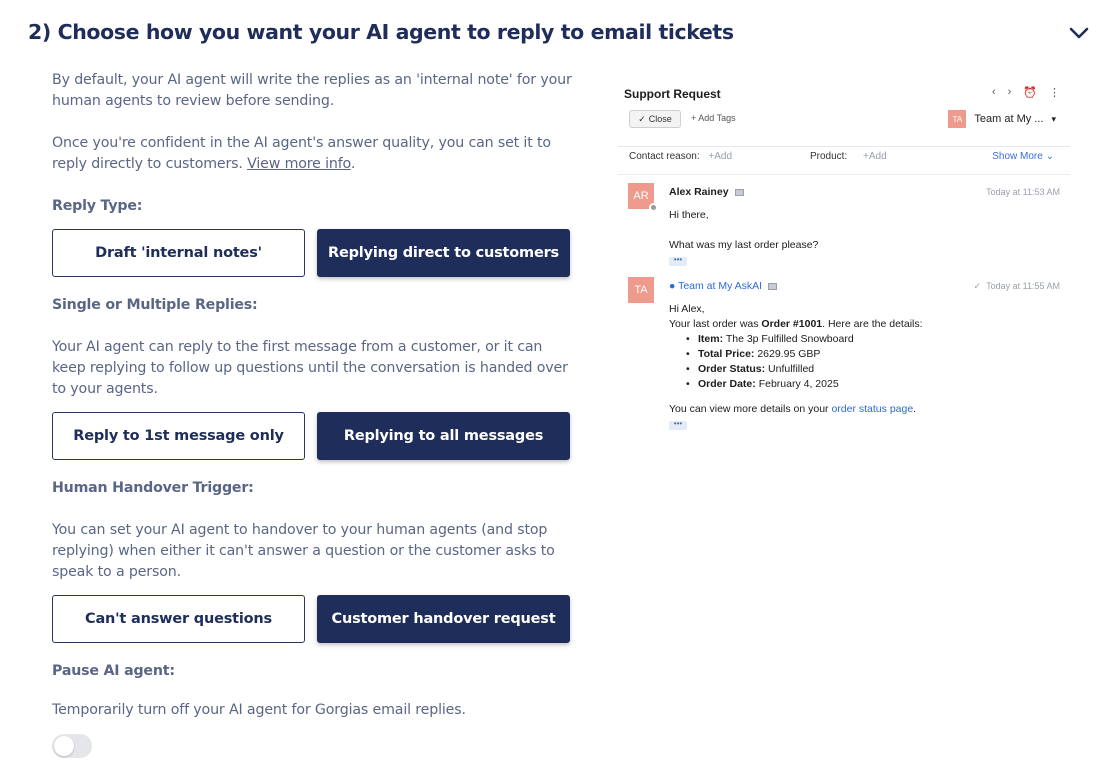 The width and height of the screenshot is (1110, 774). I want to click on pause-label: Pause AI agent:, so click(113, 671).